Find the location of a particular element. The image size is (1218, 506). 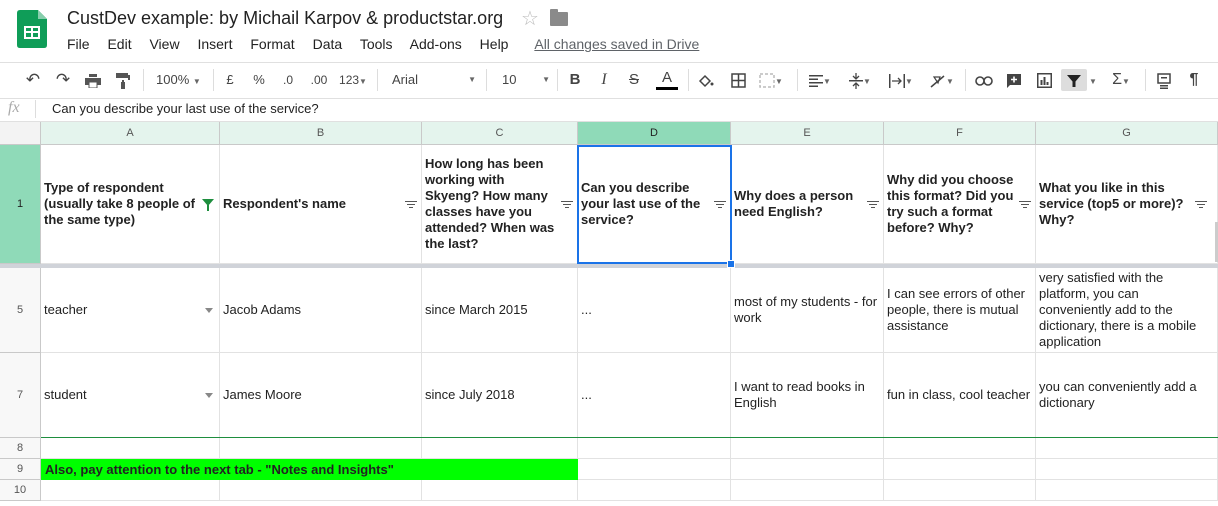

data-cell: since March 2015 is located at coordinates (500, 310).